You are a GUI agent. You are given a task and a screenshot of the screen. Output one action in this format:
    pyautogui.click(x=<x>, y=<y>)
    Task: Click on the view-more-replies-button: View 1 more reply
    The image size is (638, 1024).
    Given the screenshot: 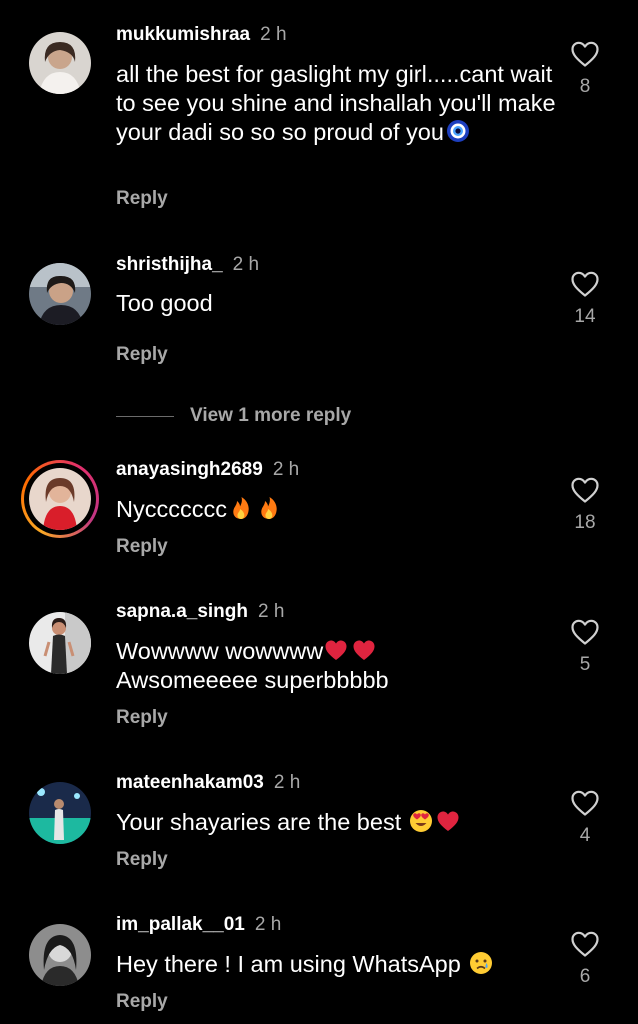 What is the action you would take?
    pyautogui.click(x=233, y=416)
    